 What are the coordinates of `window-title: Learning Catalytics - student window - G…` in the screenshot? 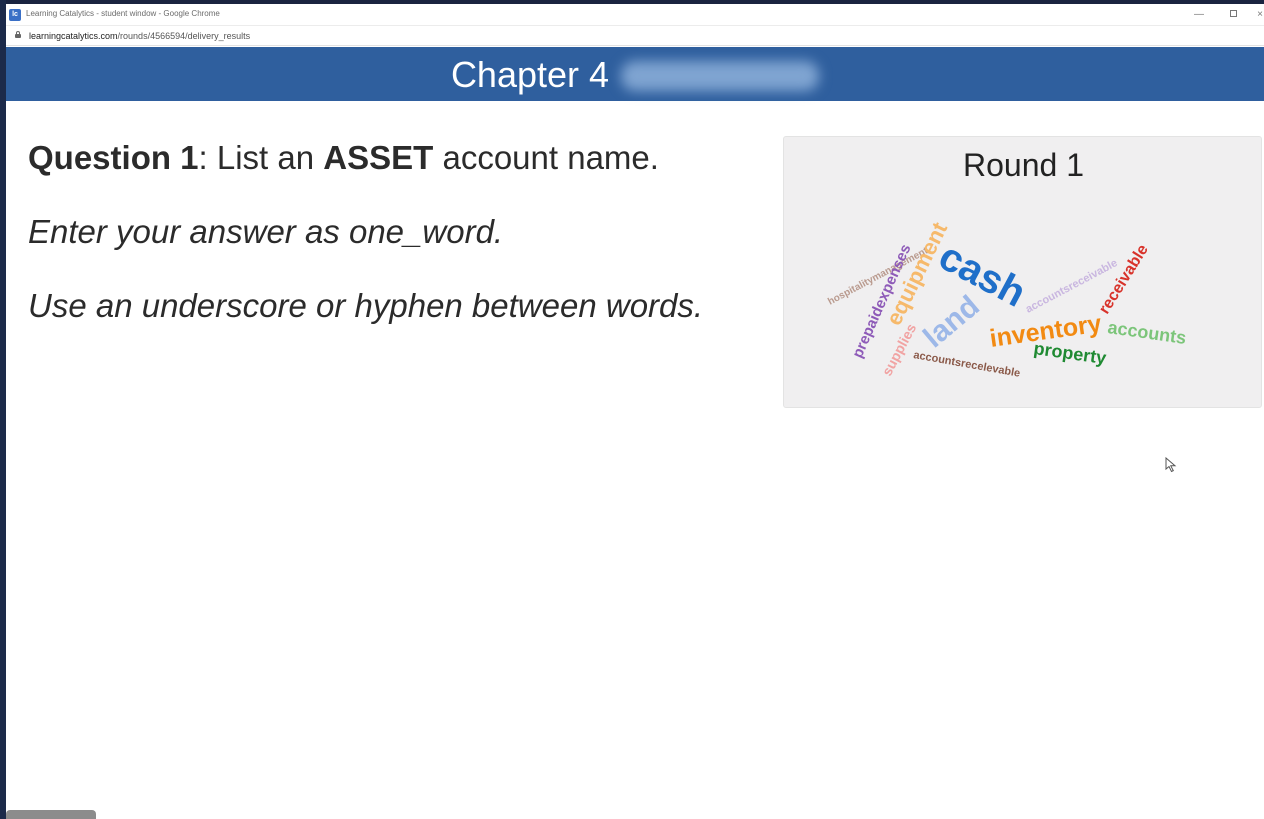 It's located at (123, 13).